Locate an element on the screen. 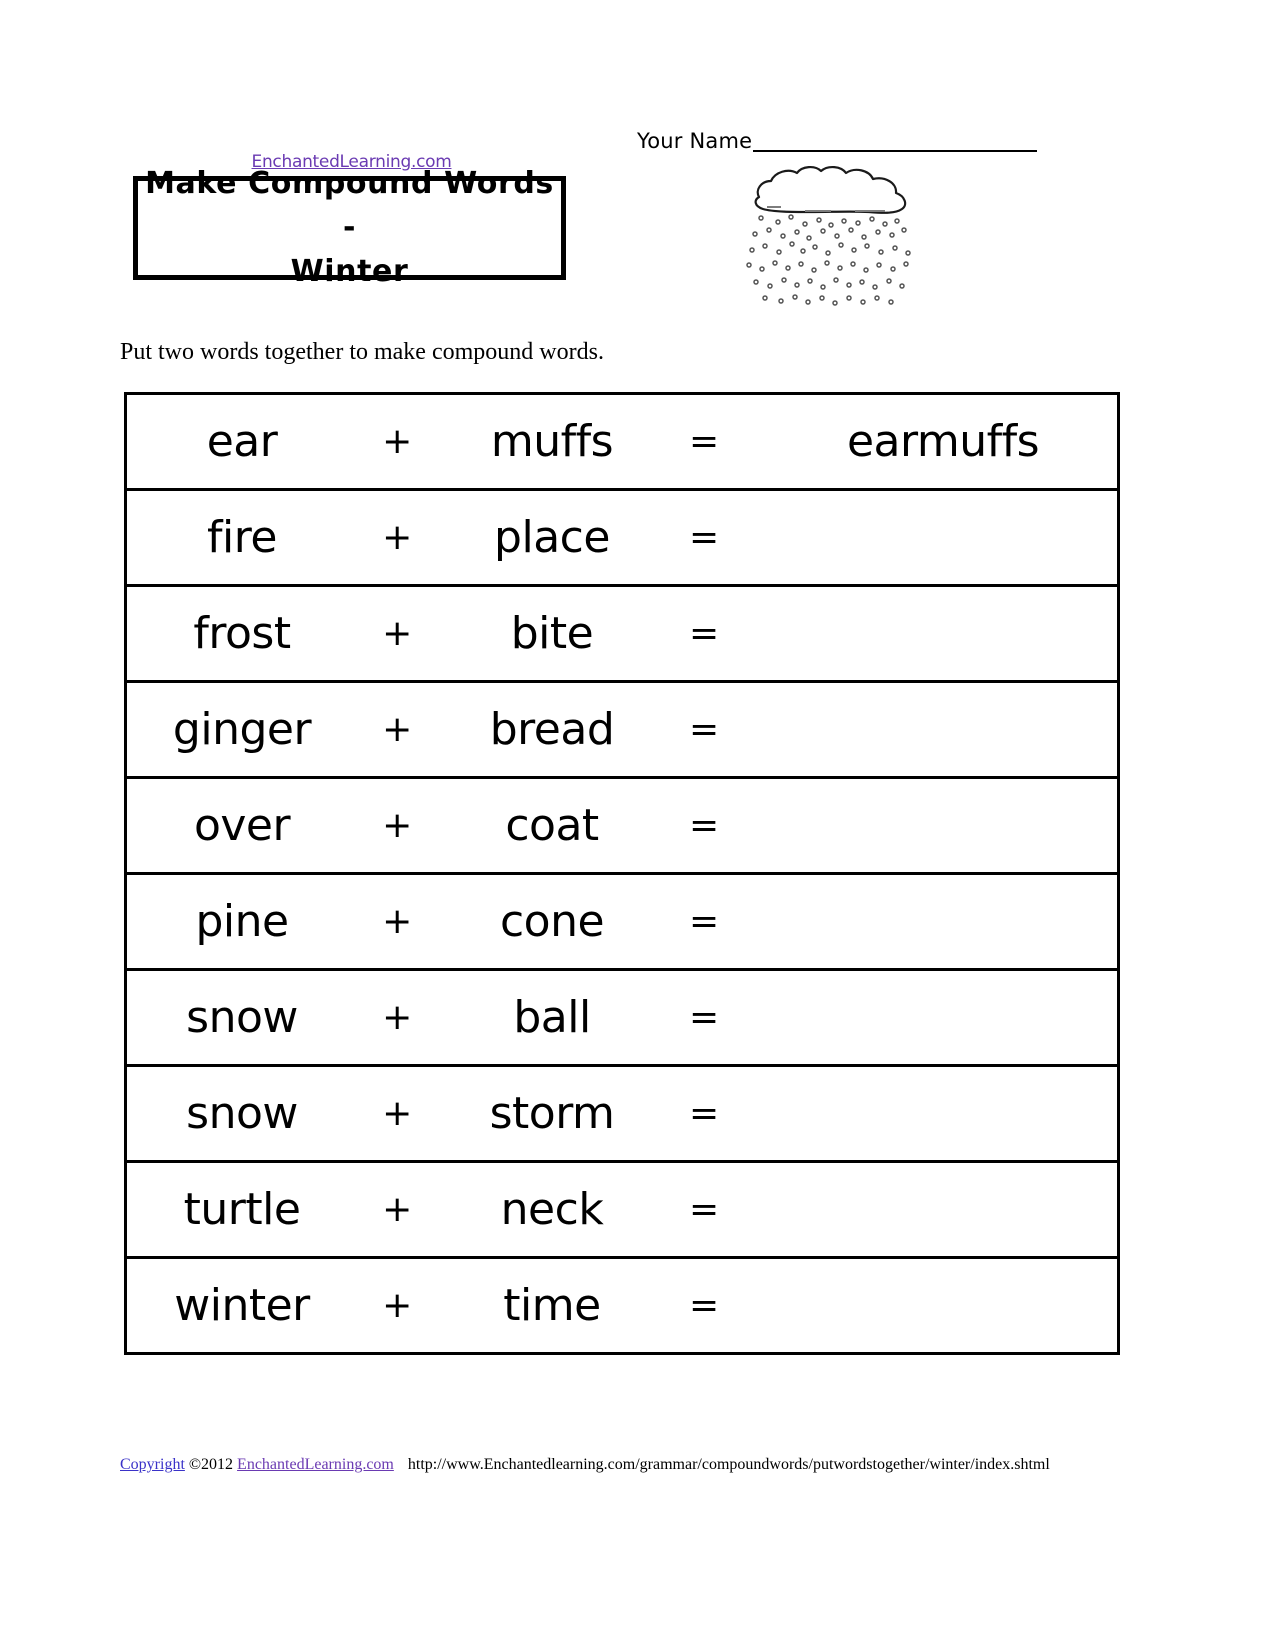 This screenshot has height=1649, width=1275. table-row: snow + ball = is located at coordinates (622, 1017).